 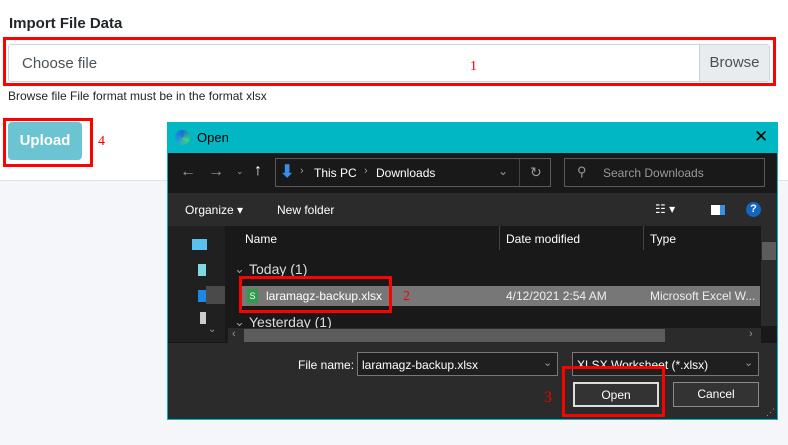 What do you see at coordinates (761, 137) in the screenshot?
I see `close-icon: ✕` at bounding box center [761, 137].